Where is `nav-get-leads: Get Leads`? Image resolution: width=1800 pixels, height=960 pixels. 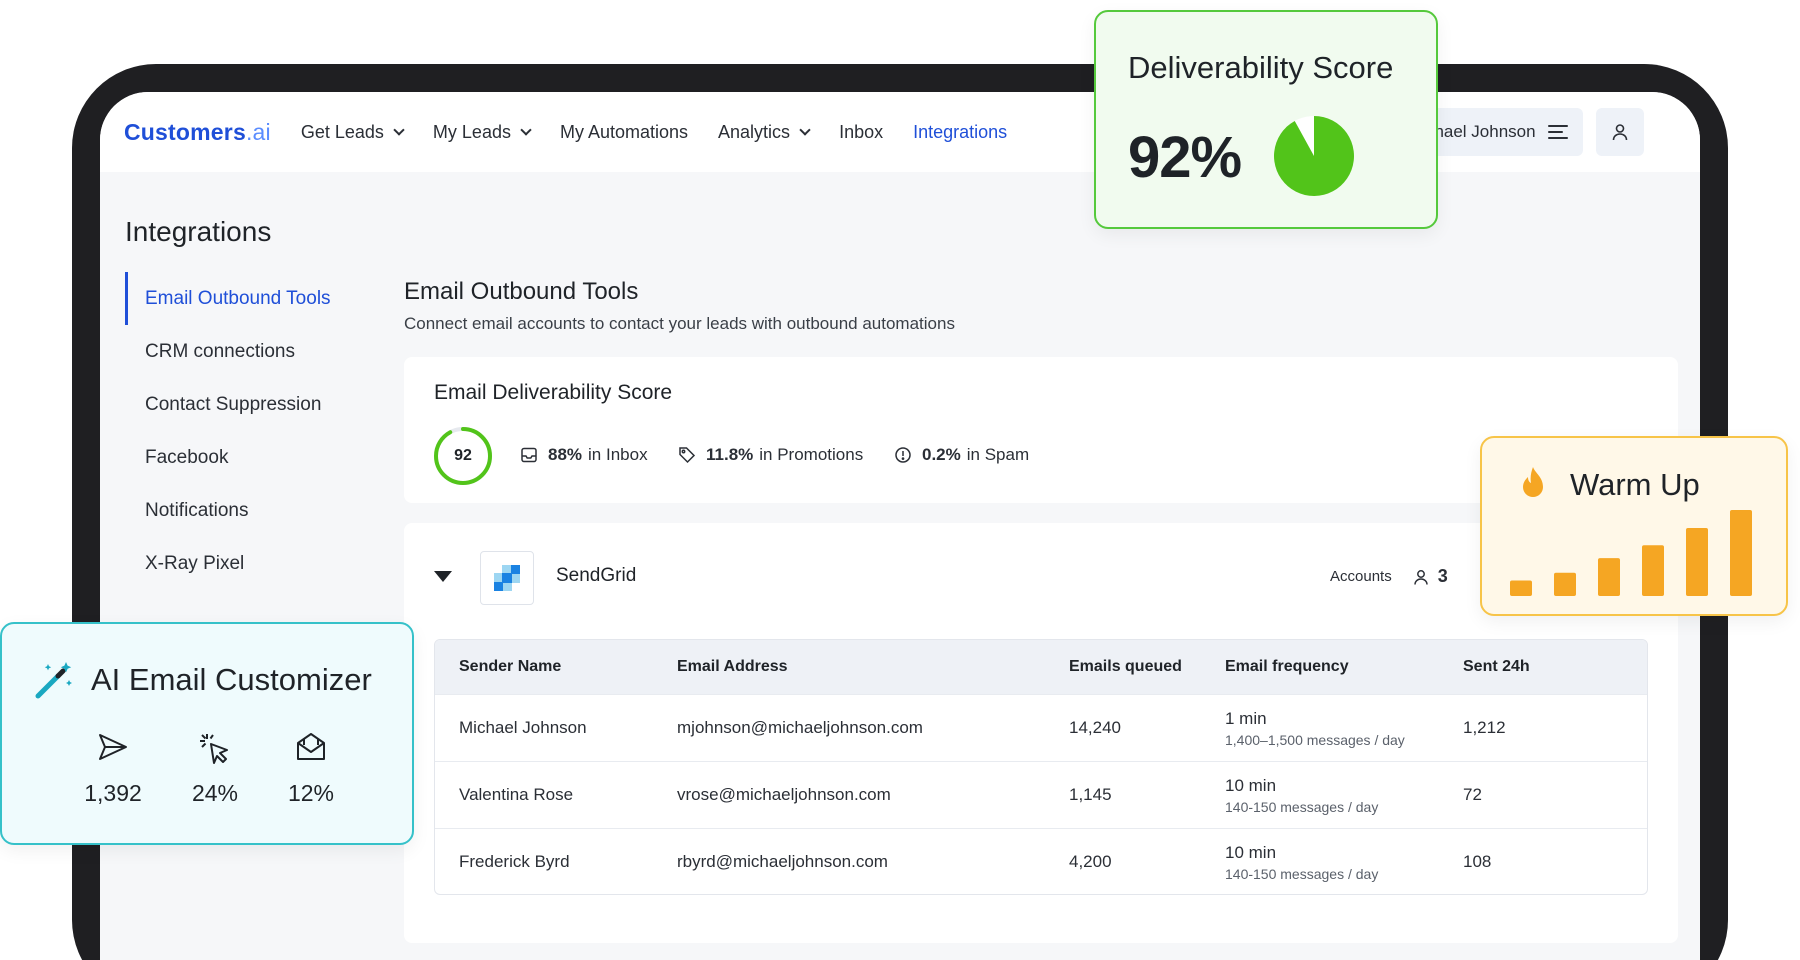
nav-get-leads: Get Leads is located at coordinates (353, 132).